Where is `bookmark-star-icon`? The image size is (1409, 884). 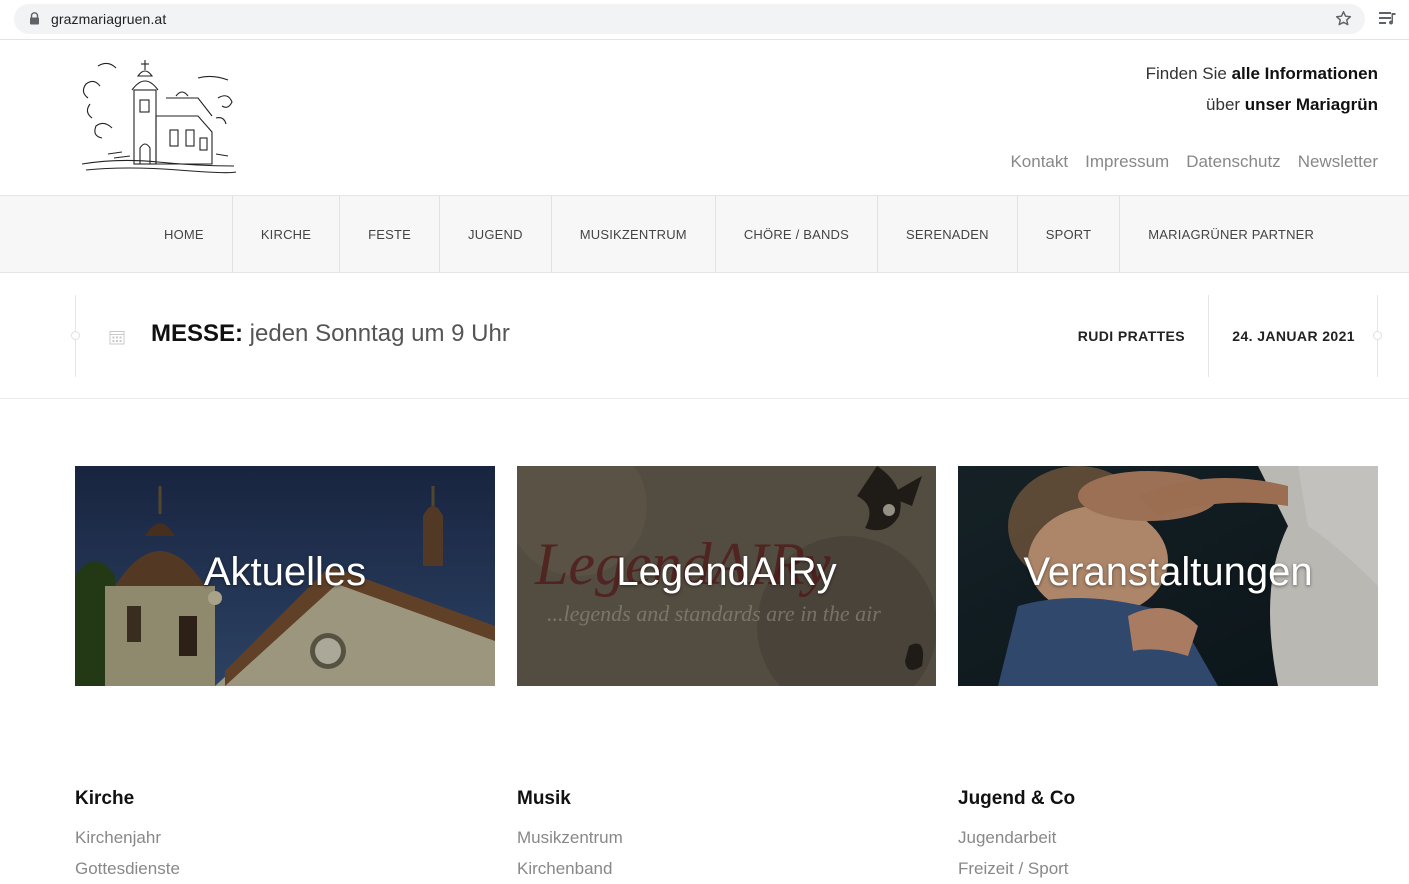
bookmark-star-icon is located at coordinates (1343, 18).